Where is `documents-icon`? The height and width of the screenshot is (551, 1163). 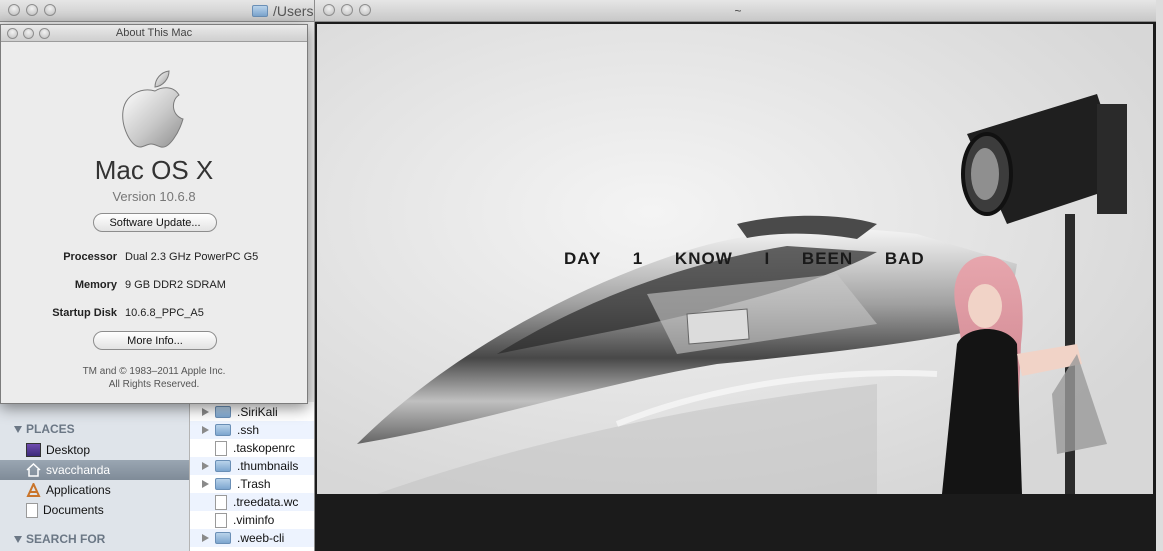
documents-icon is located at coordinates (32, 510).